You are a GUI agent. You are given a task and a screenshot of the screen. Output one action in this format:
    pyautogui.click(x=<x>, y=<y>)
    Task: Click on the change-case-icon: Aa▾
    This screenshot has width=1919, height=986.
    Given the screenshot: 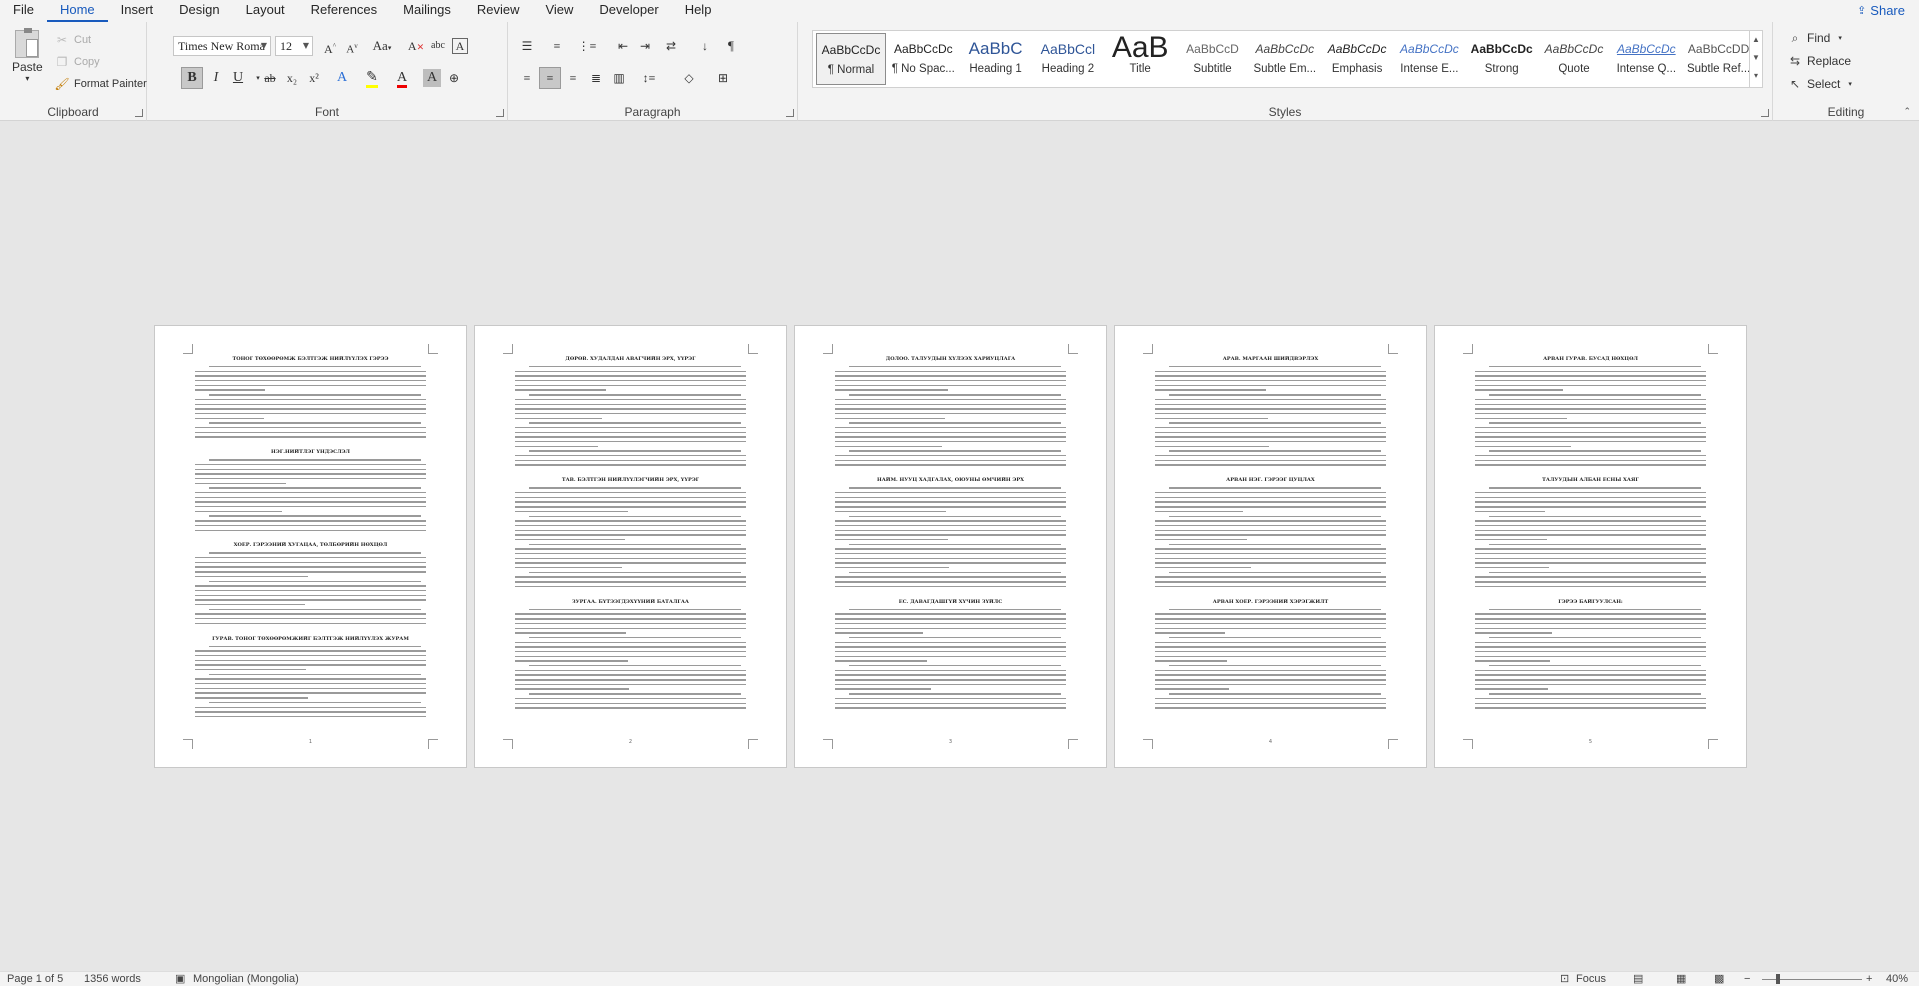 What is the action you would take?
    pyautogui.click(x=382, y=46)
    